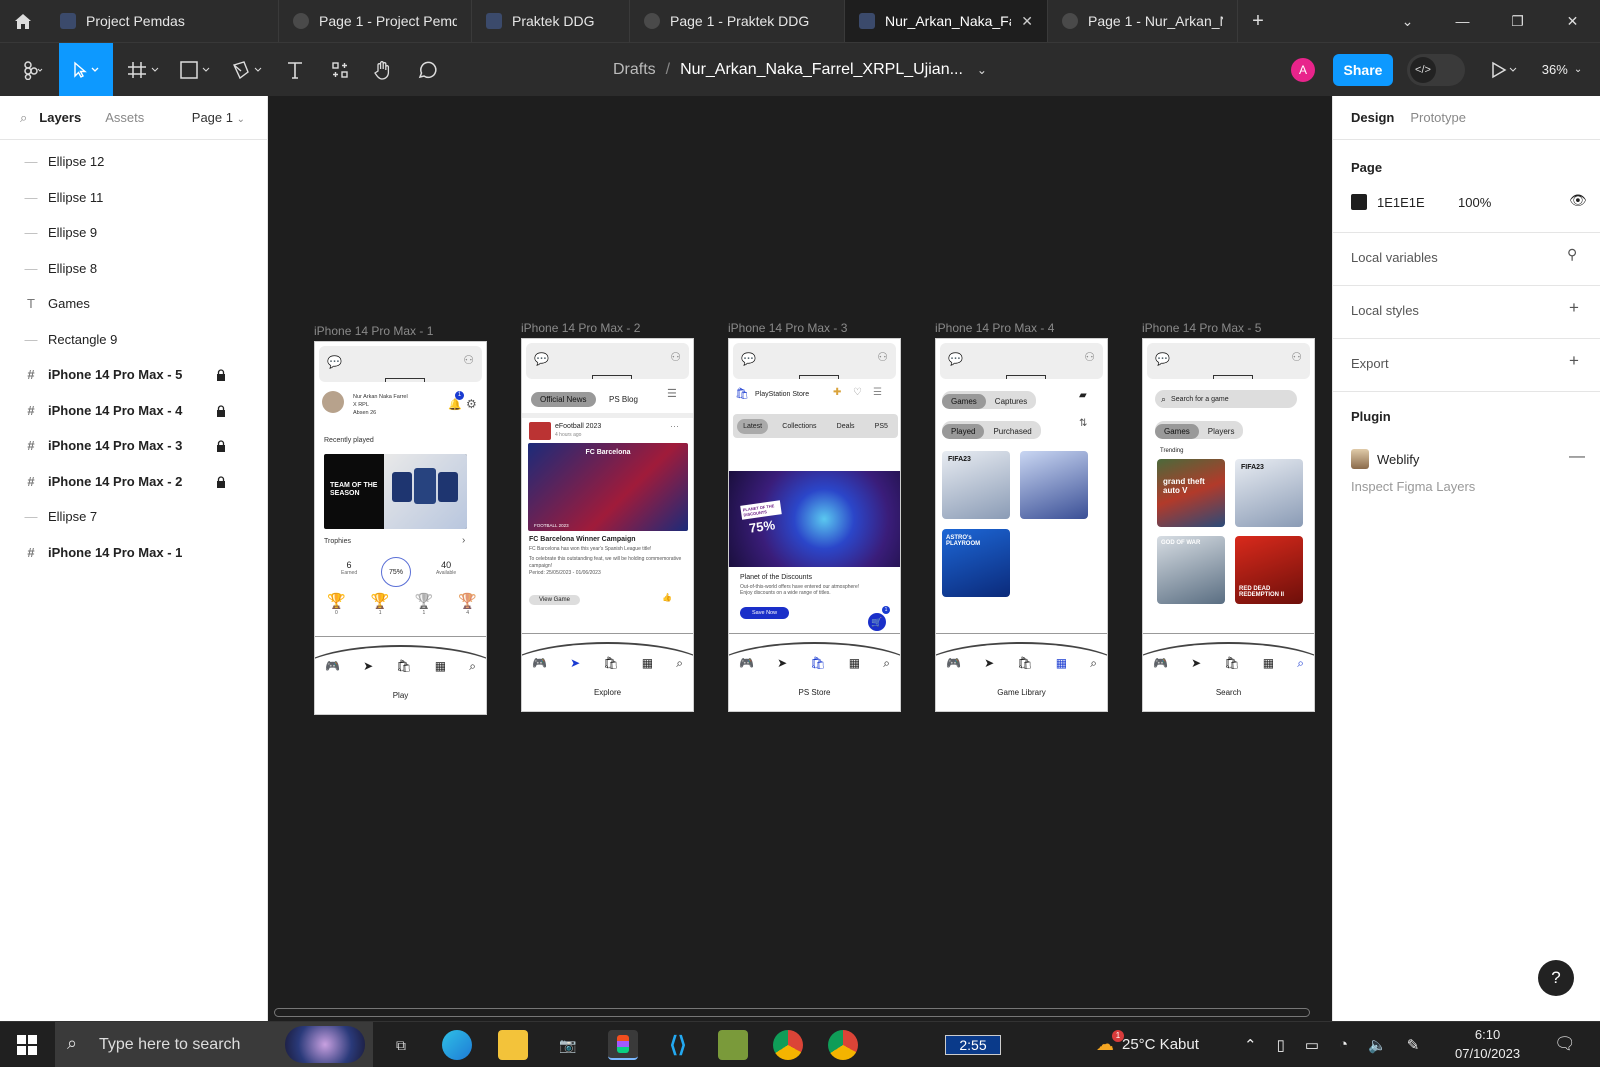  Describe the element at coordinates (1201, 328) in the screenshot. I see `frame-title: iPhone 14 Pro Max - 5` at that location.